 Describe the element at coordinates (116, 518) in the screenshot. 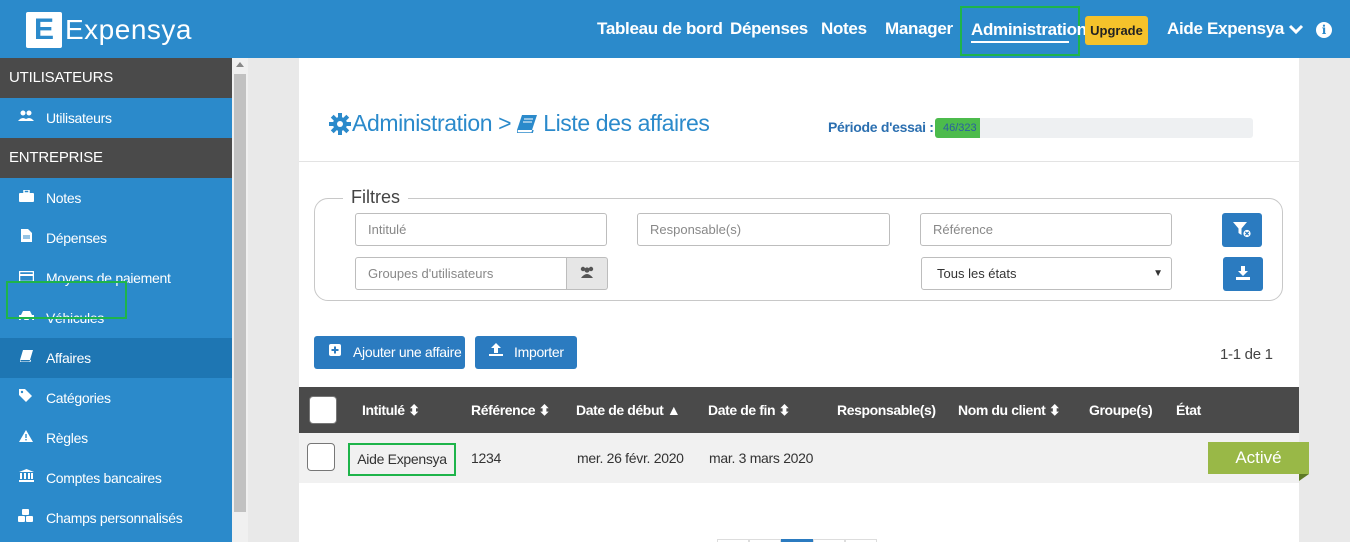

I see `sidebar-item-champs-personnalises: Champs personnalisés` at that location.